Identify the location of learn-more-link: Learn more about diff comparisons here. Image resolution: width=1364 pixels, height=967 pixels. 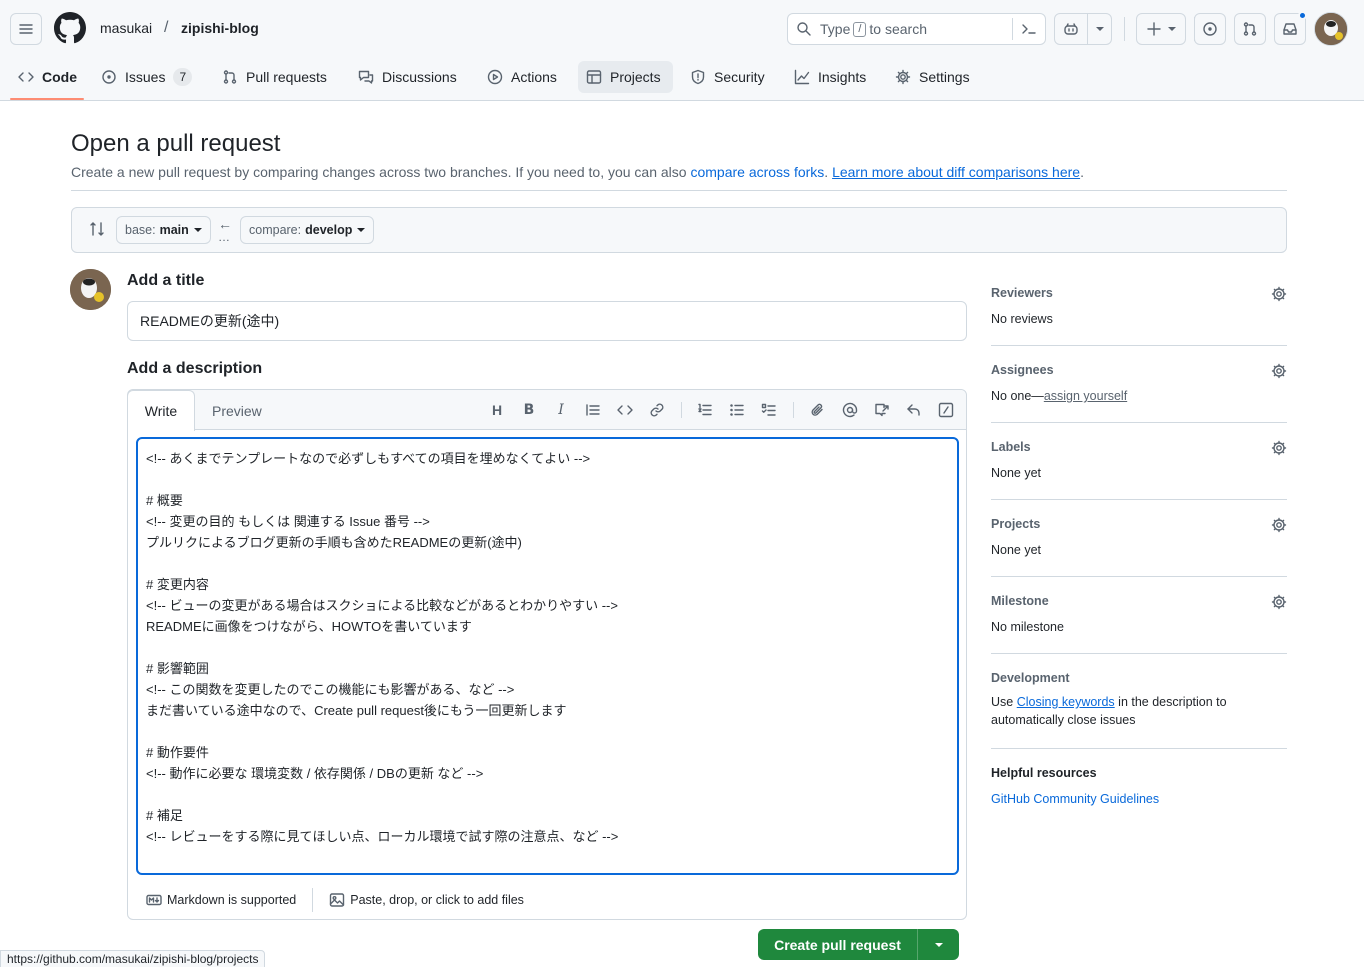
(956, 172).